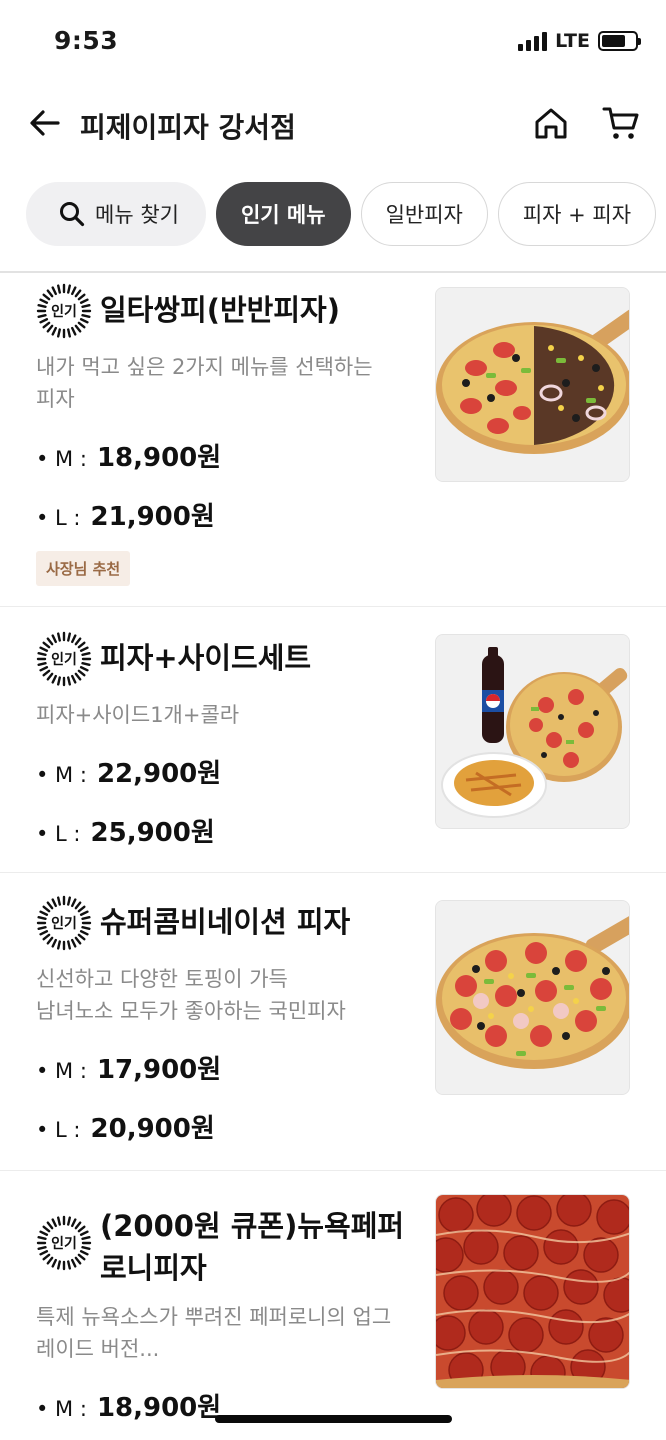  Describe the element at coordinates (226, 455) in the screenshot. I see `price-row-m: • M : 18,900원` at that location.